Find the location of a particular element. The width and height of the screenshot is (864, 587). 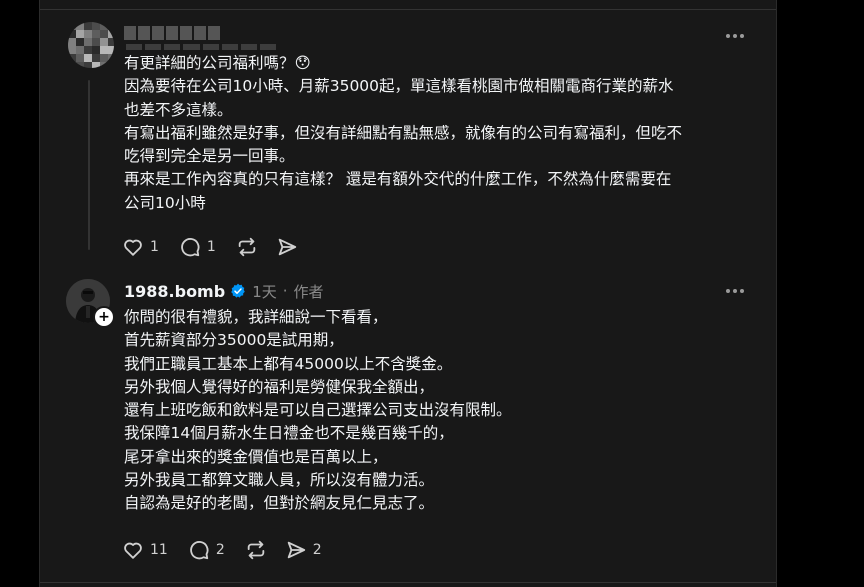

comment-line: 也差不多這樣。 is located at coordinates (178, 109).